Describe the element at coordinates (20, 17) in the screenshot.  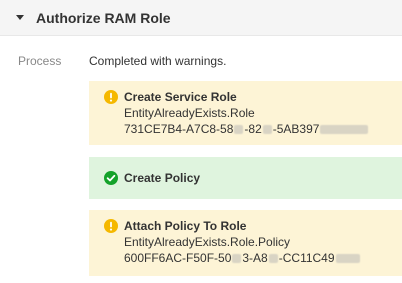
I see `caret-down-icon` at that location.